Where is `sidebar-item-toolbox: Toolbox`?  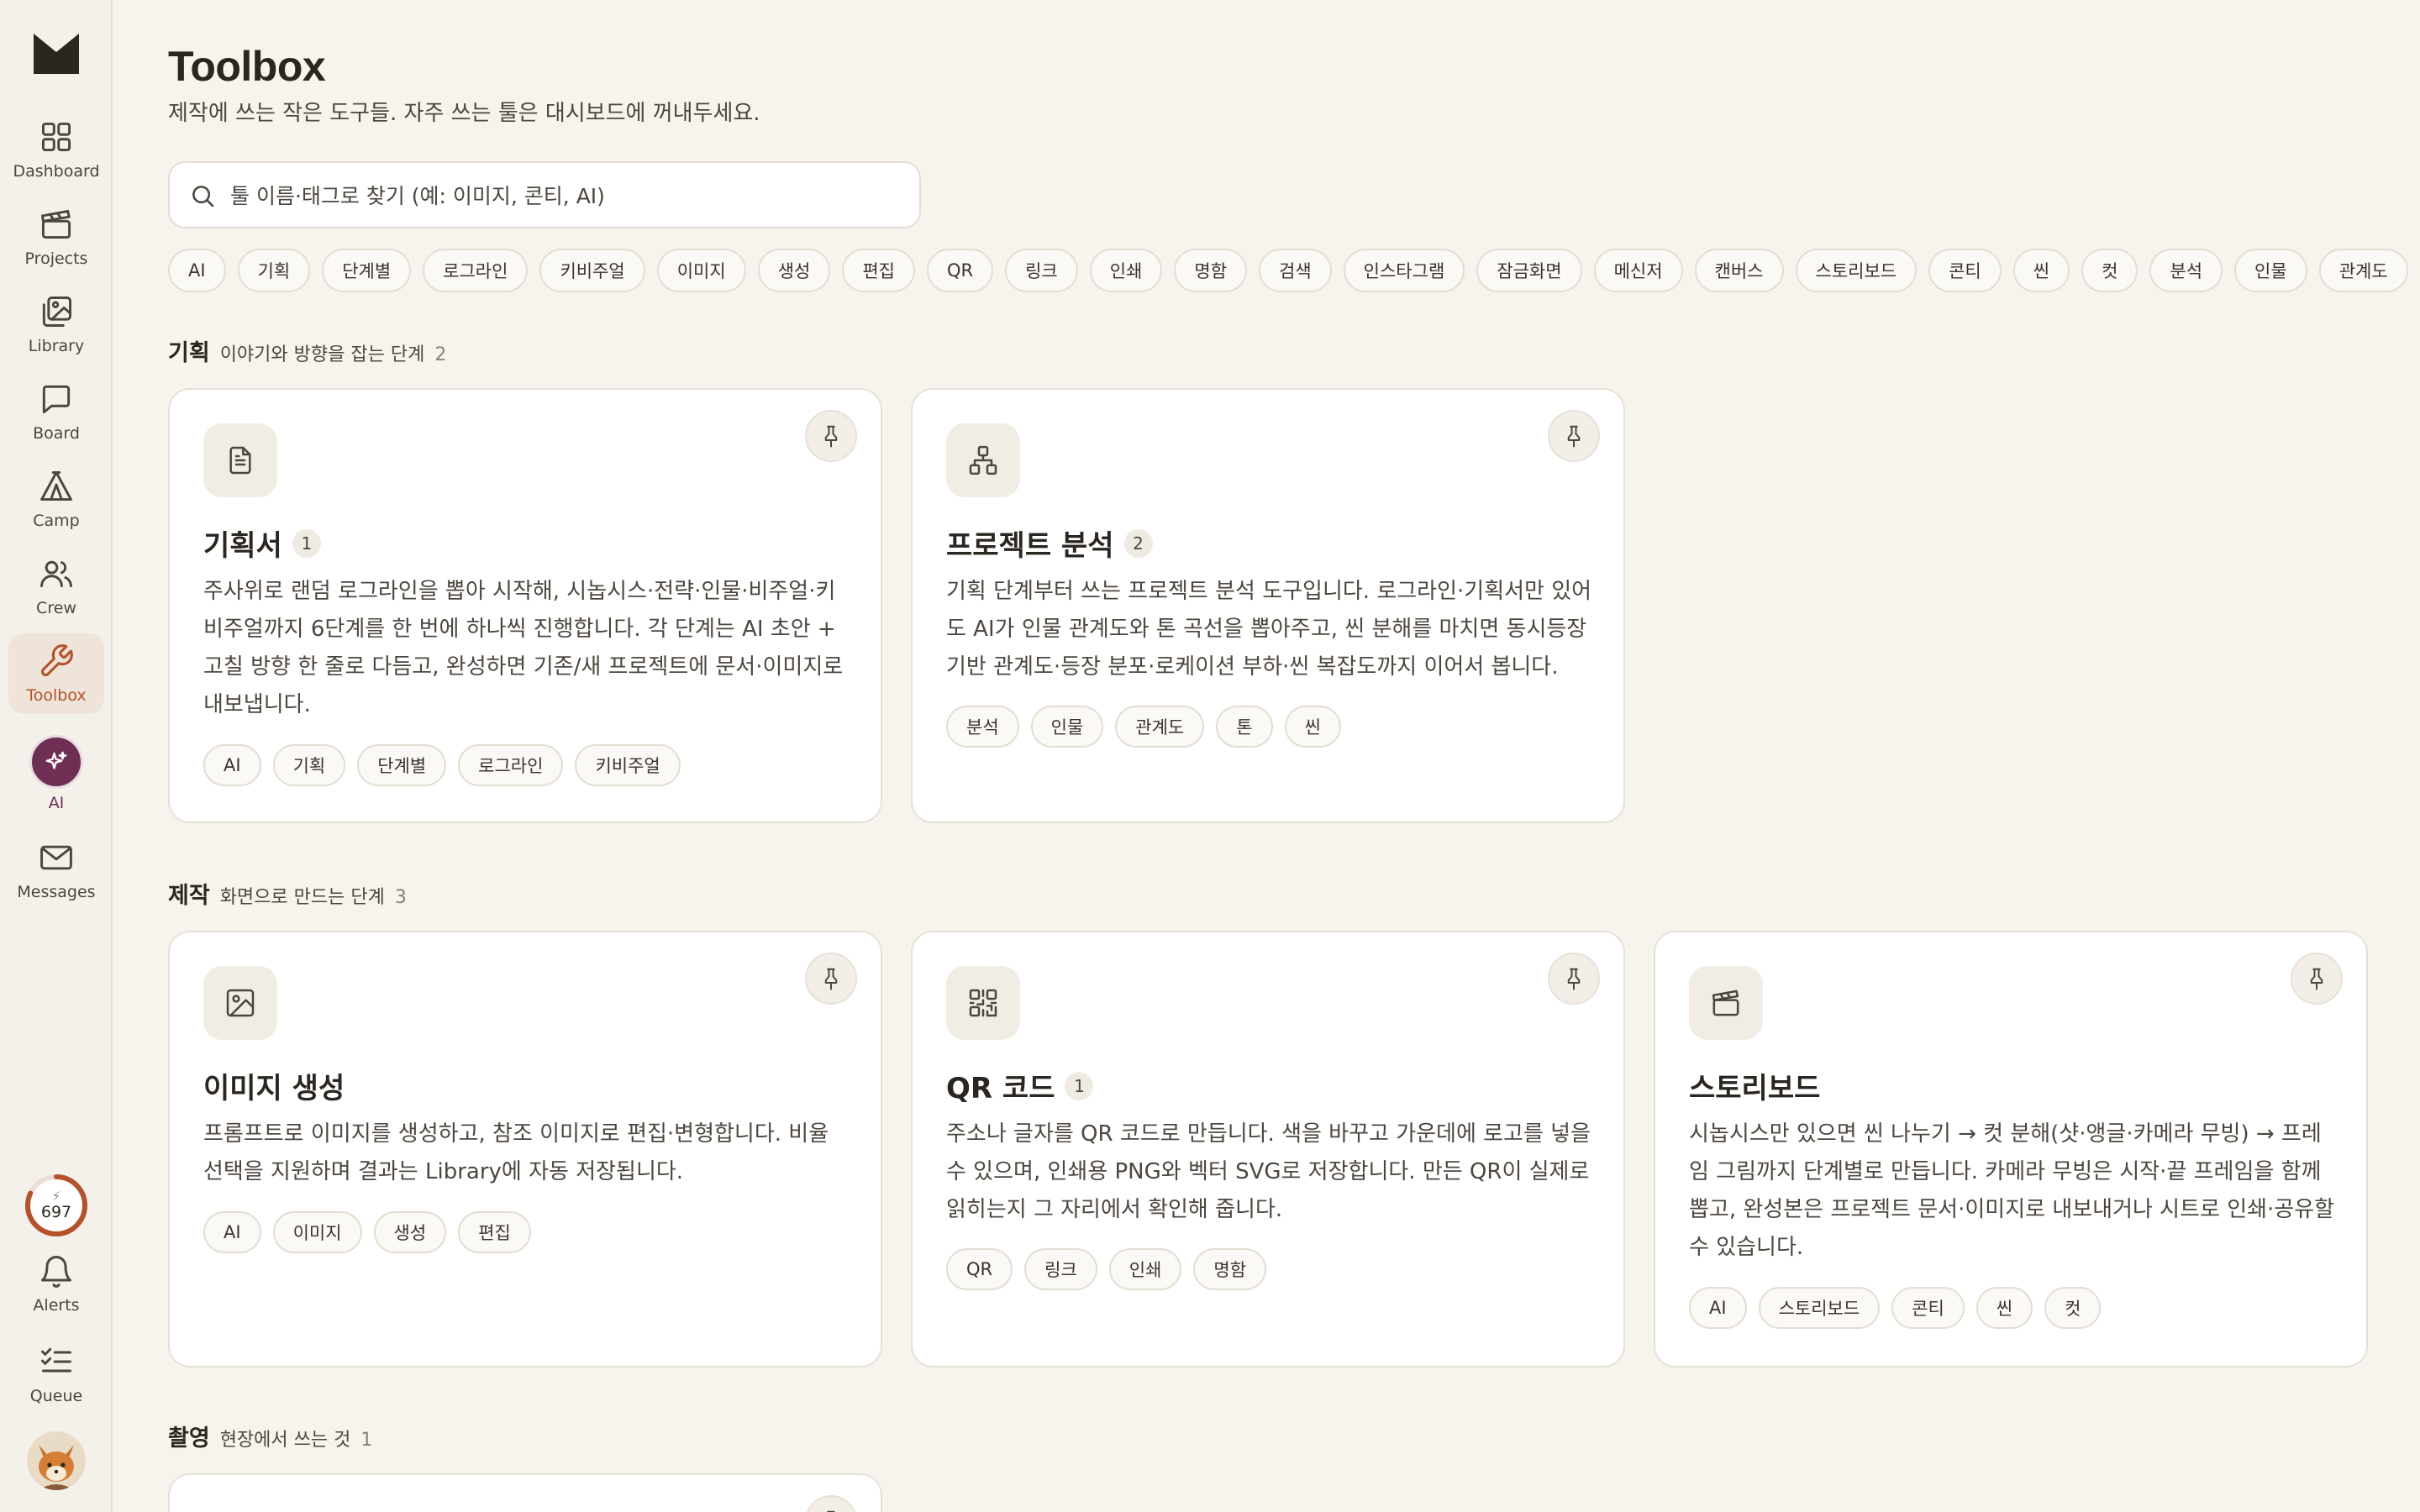
sidebar-item-toolbox: Toolbox is located at coordinates (56, 673).